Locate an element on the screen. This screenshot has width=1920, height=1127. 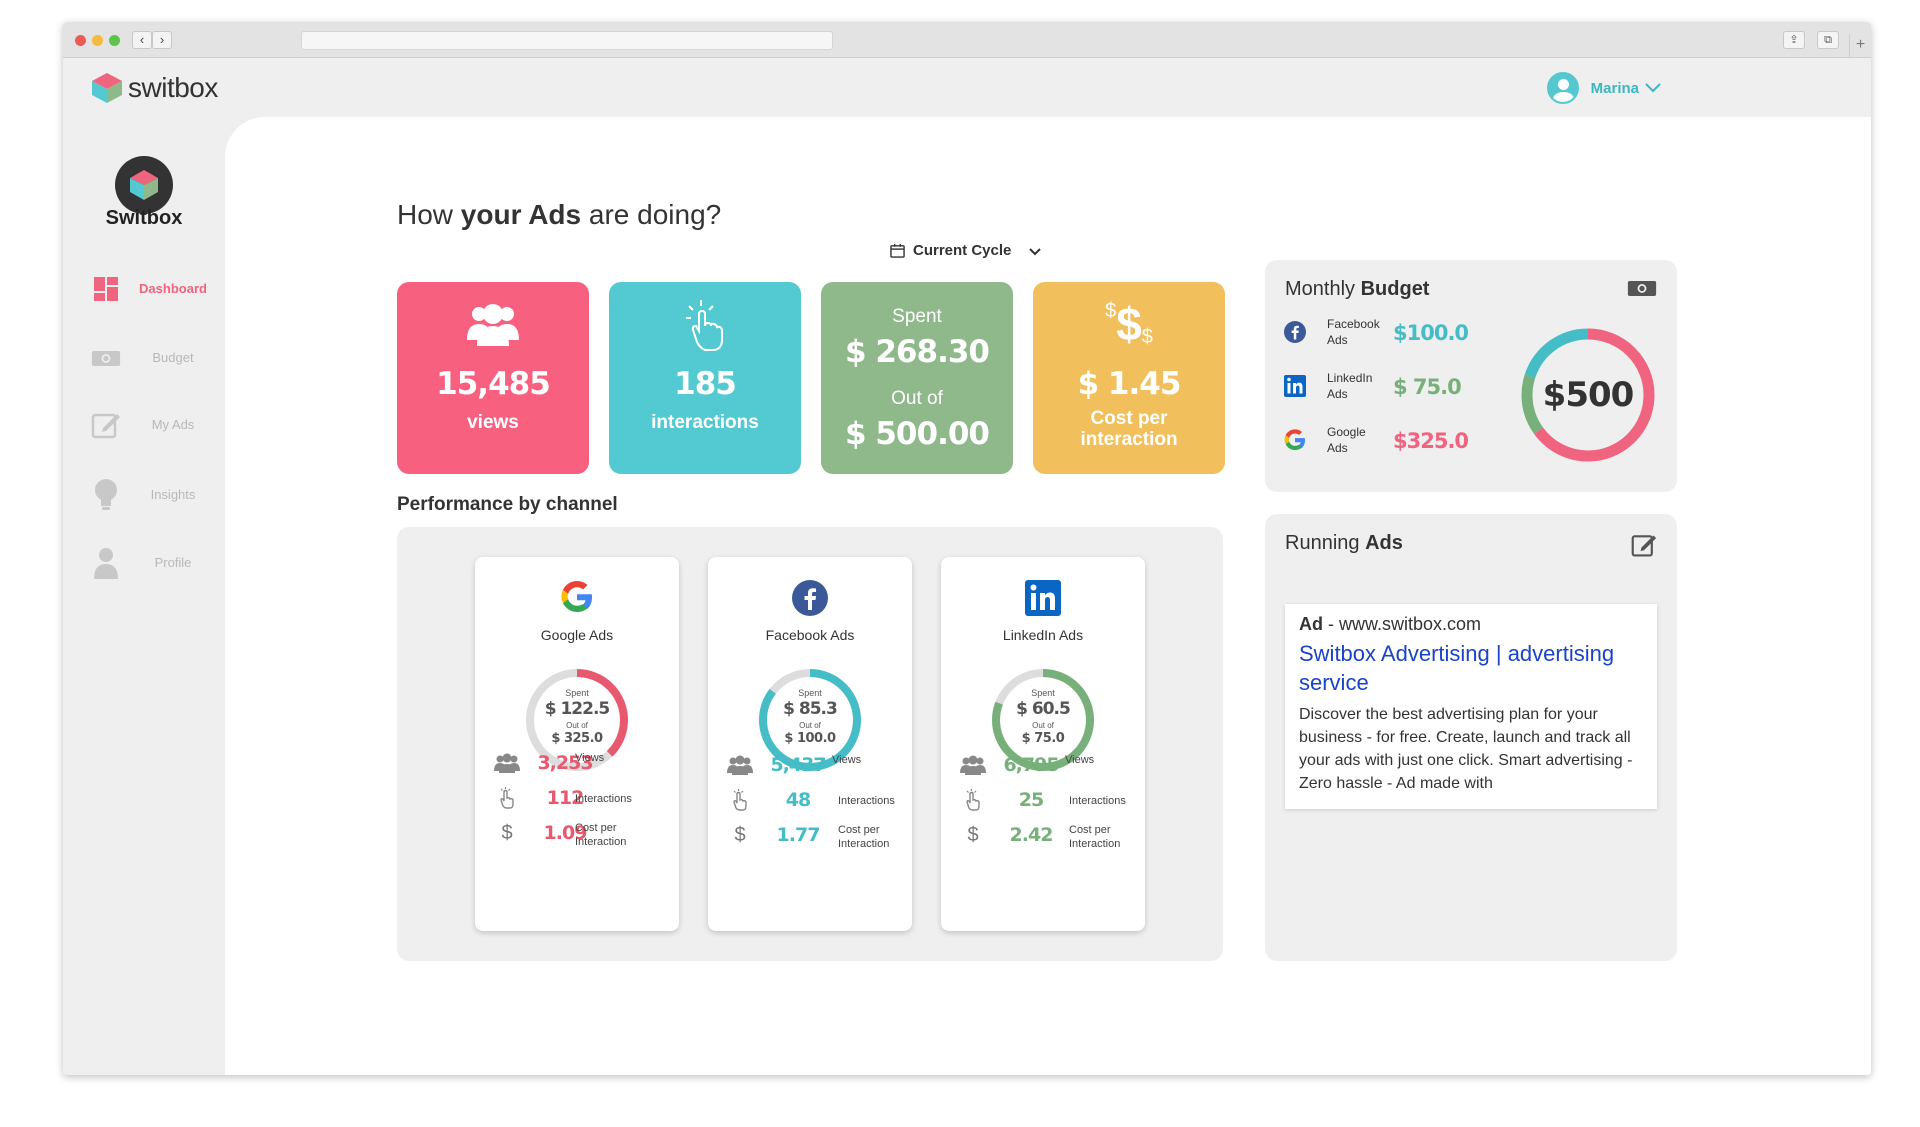
interactions-row: 25 Interactions is located at coordinates (1043, 800).